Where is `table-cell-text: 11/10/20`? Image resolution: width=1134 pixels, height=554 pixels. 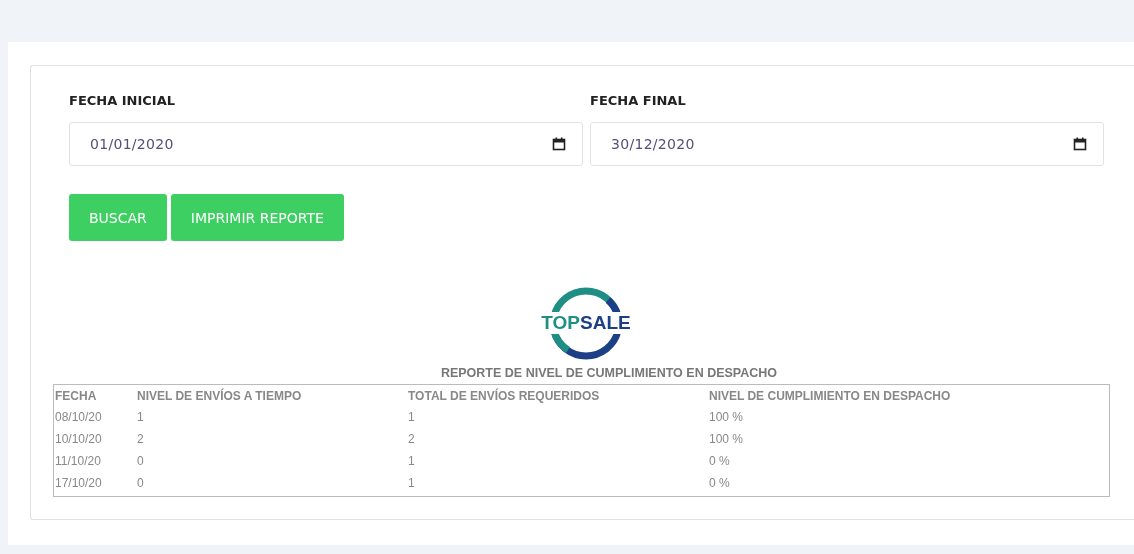
table-cell-text: 11/10/20 is located at coordinates (78, 461).